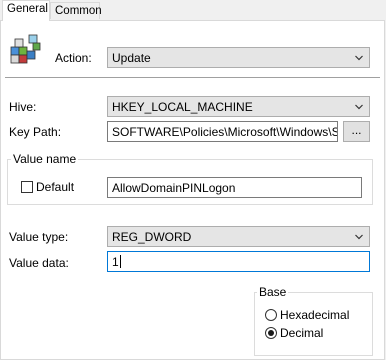 Image resolution: width=386 pixels, height=360 pixels. I want to click on value-name-input: AllowDomainPINLogon, so click(234, 187).